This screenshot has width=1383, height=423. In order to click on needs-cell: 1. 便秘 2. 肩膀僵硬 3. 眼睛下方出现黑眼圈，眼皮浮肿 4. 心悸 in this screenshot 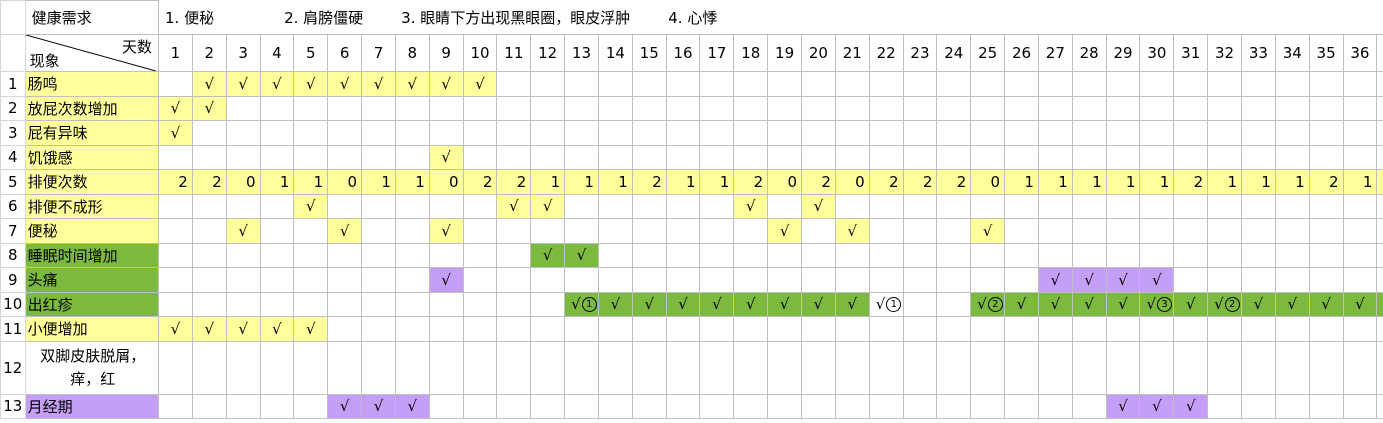, I will do `click(770, 18)`.